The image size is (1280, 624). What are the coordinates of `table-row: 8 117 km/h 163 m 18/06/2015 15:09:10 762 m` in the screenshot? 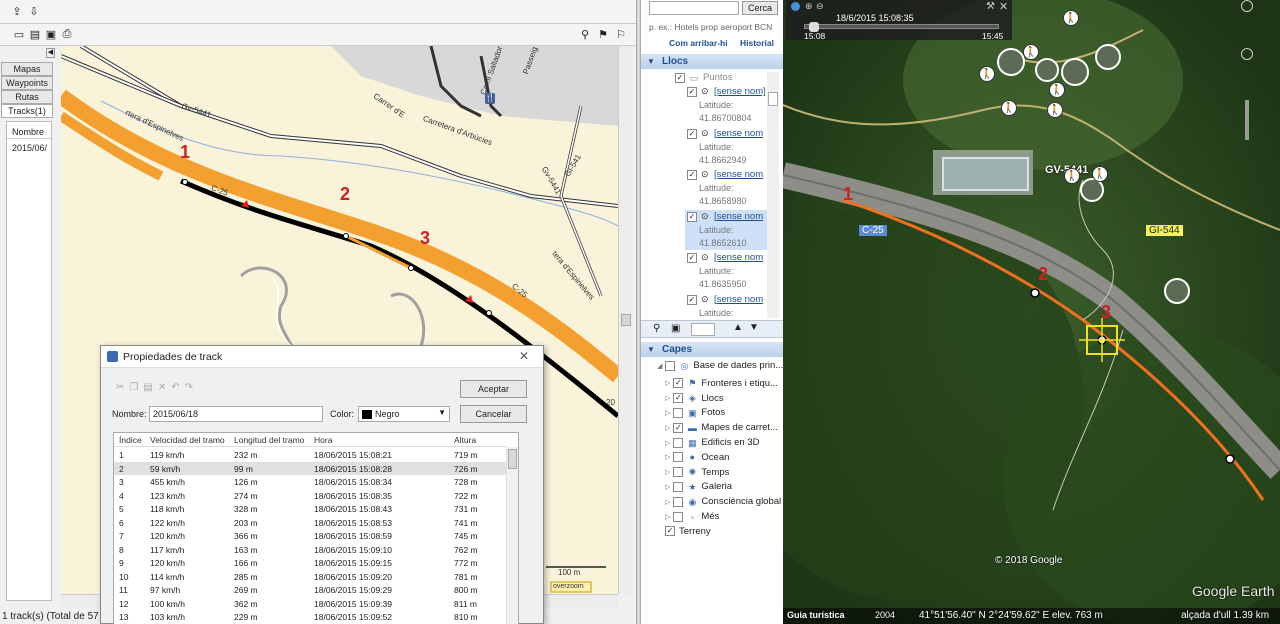 It's located at (310, 550).